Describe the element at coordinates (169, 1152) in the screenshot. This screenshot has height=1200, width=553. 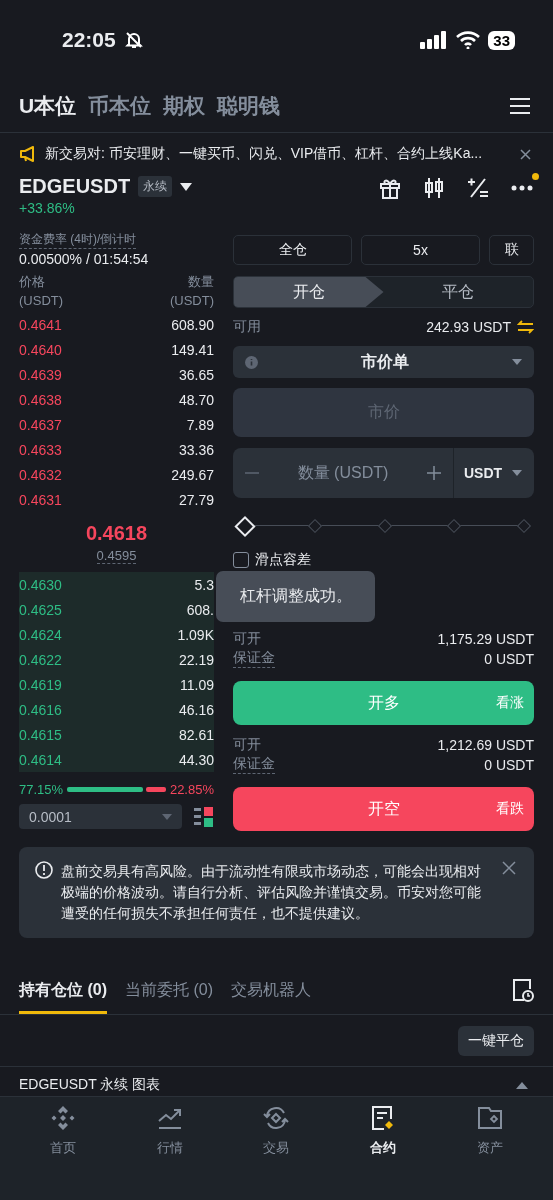
I see `nav-item: 行情` at that location.